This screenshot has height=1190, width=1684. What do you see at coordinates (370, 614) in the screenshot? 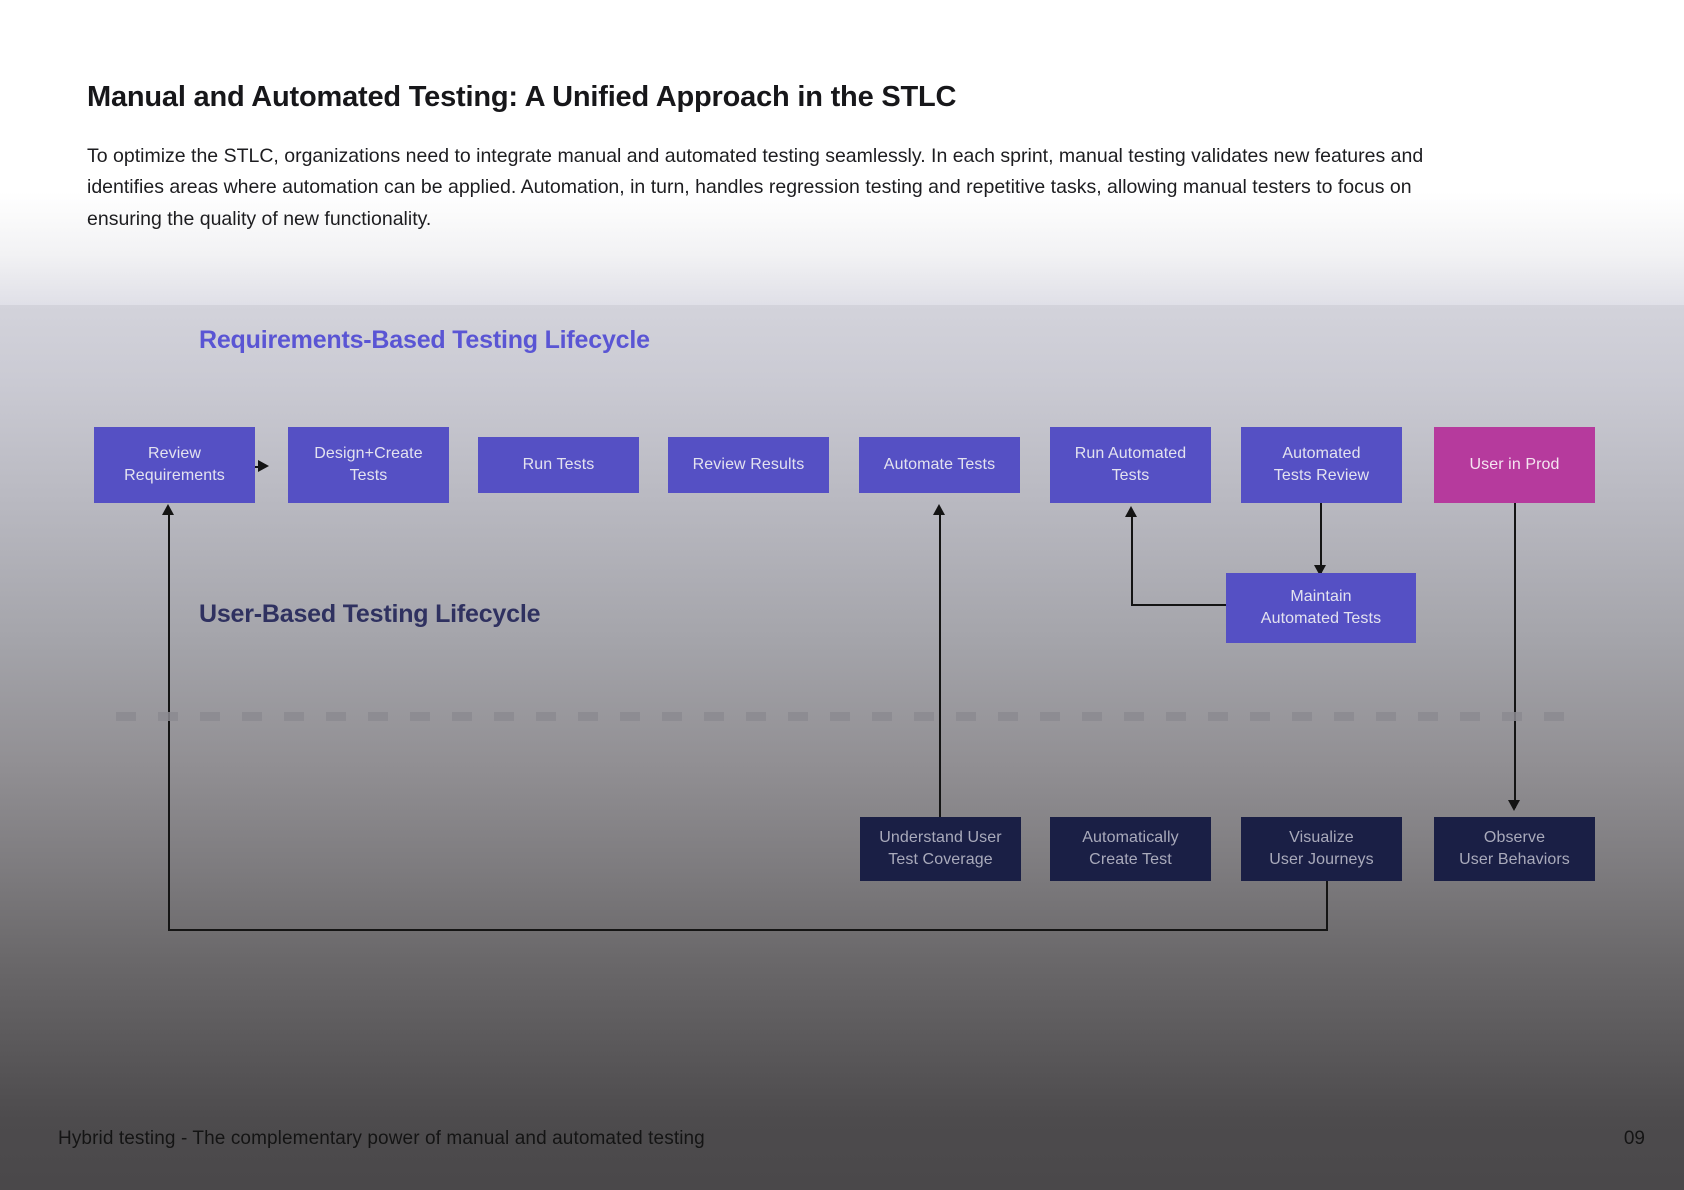
I see `section-label-user-lifecycle: User-Based Testing Lifecycle` at bounding box center [370, 614].